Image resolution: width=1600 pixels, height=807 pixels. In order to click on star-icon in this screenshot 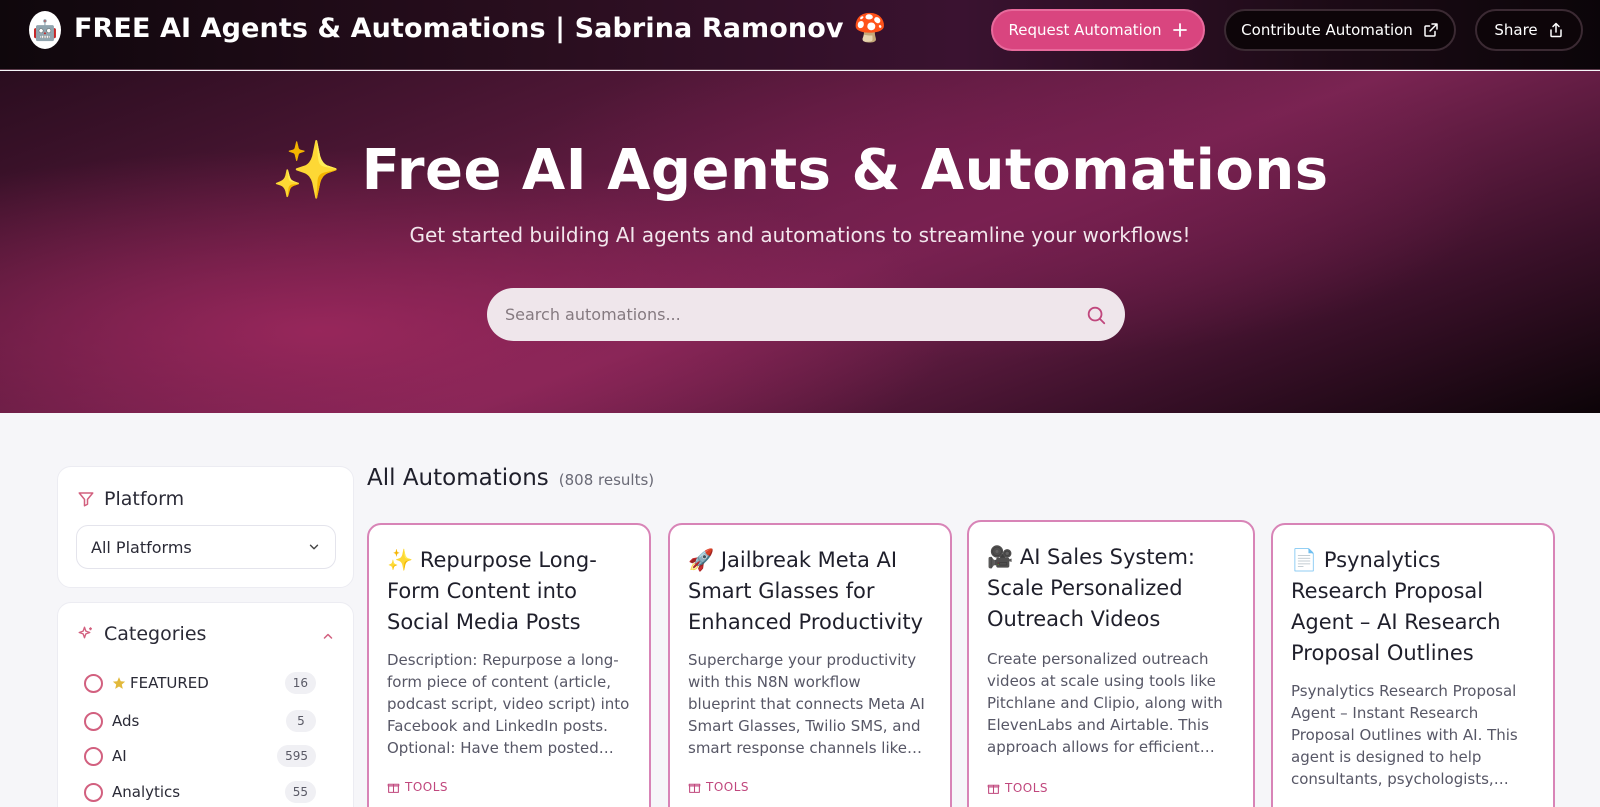, I will do `click(119, 683)`.